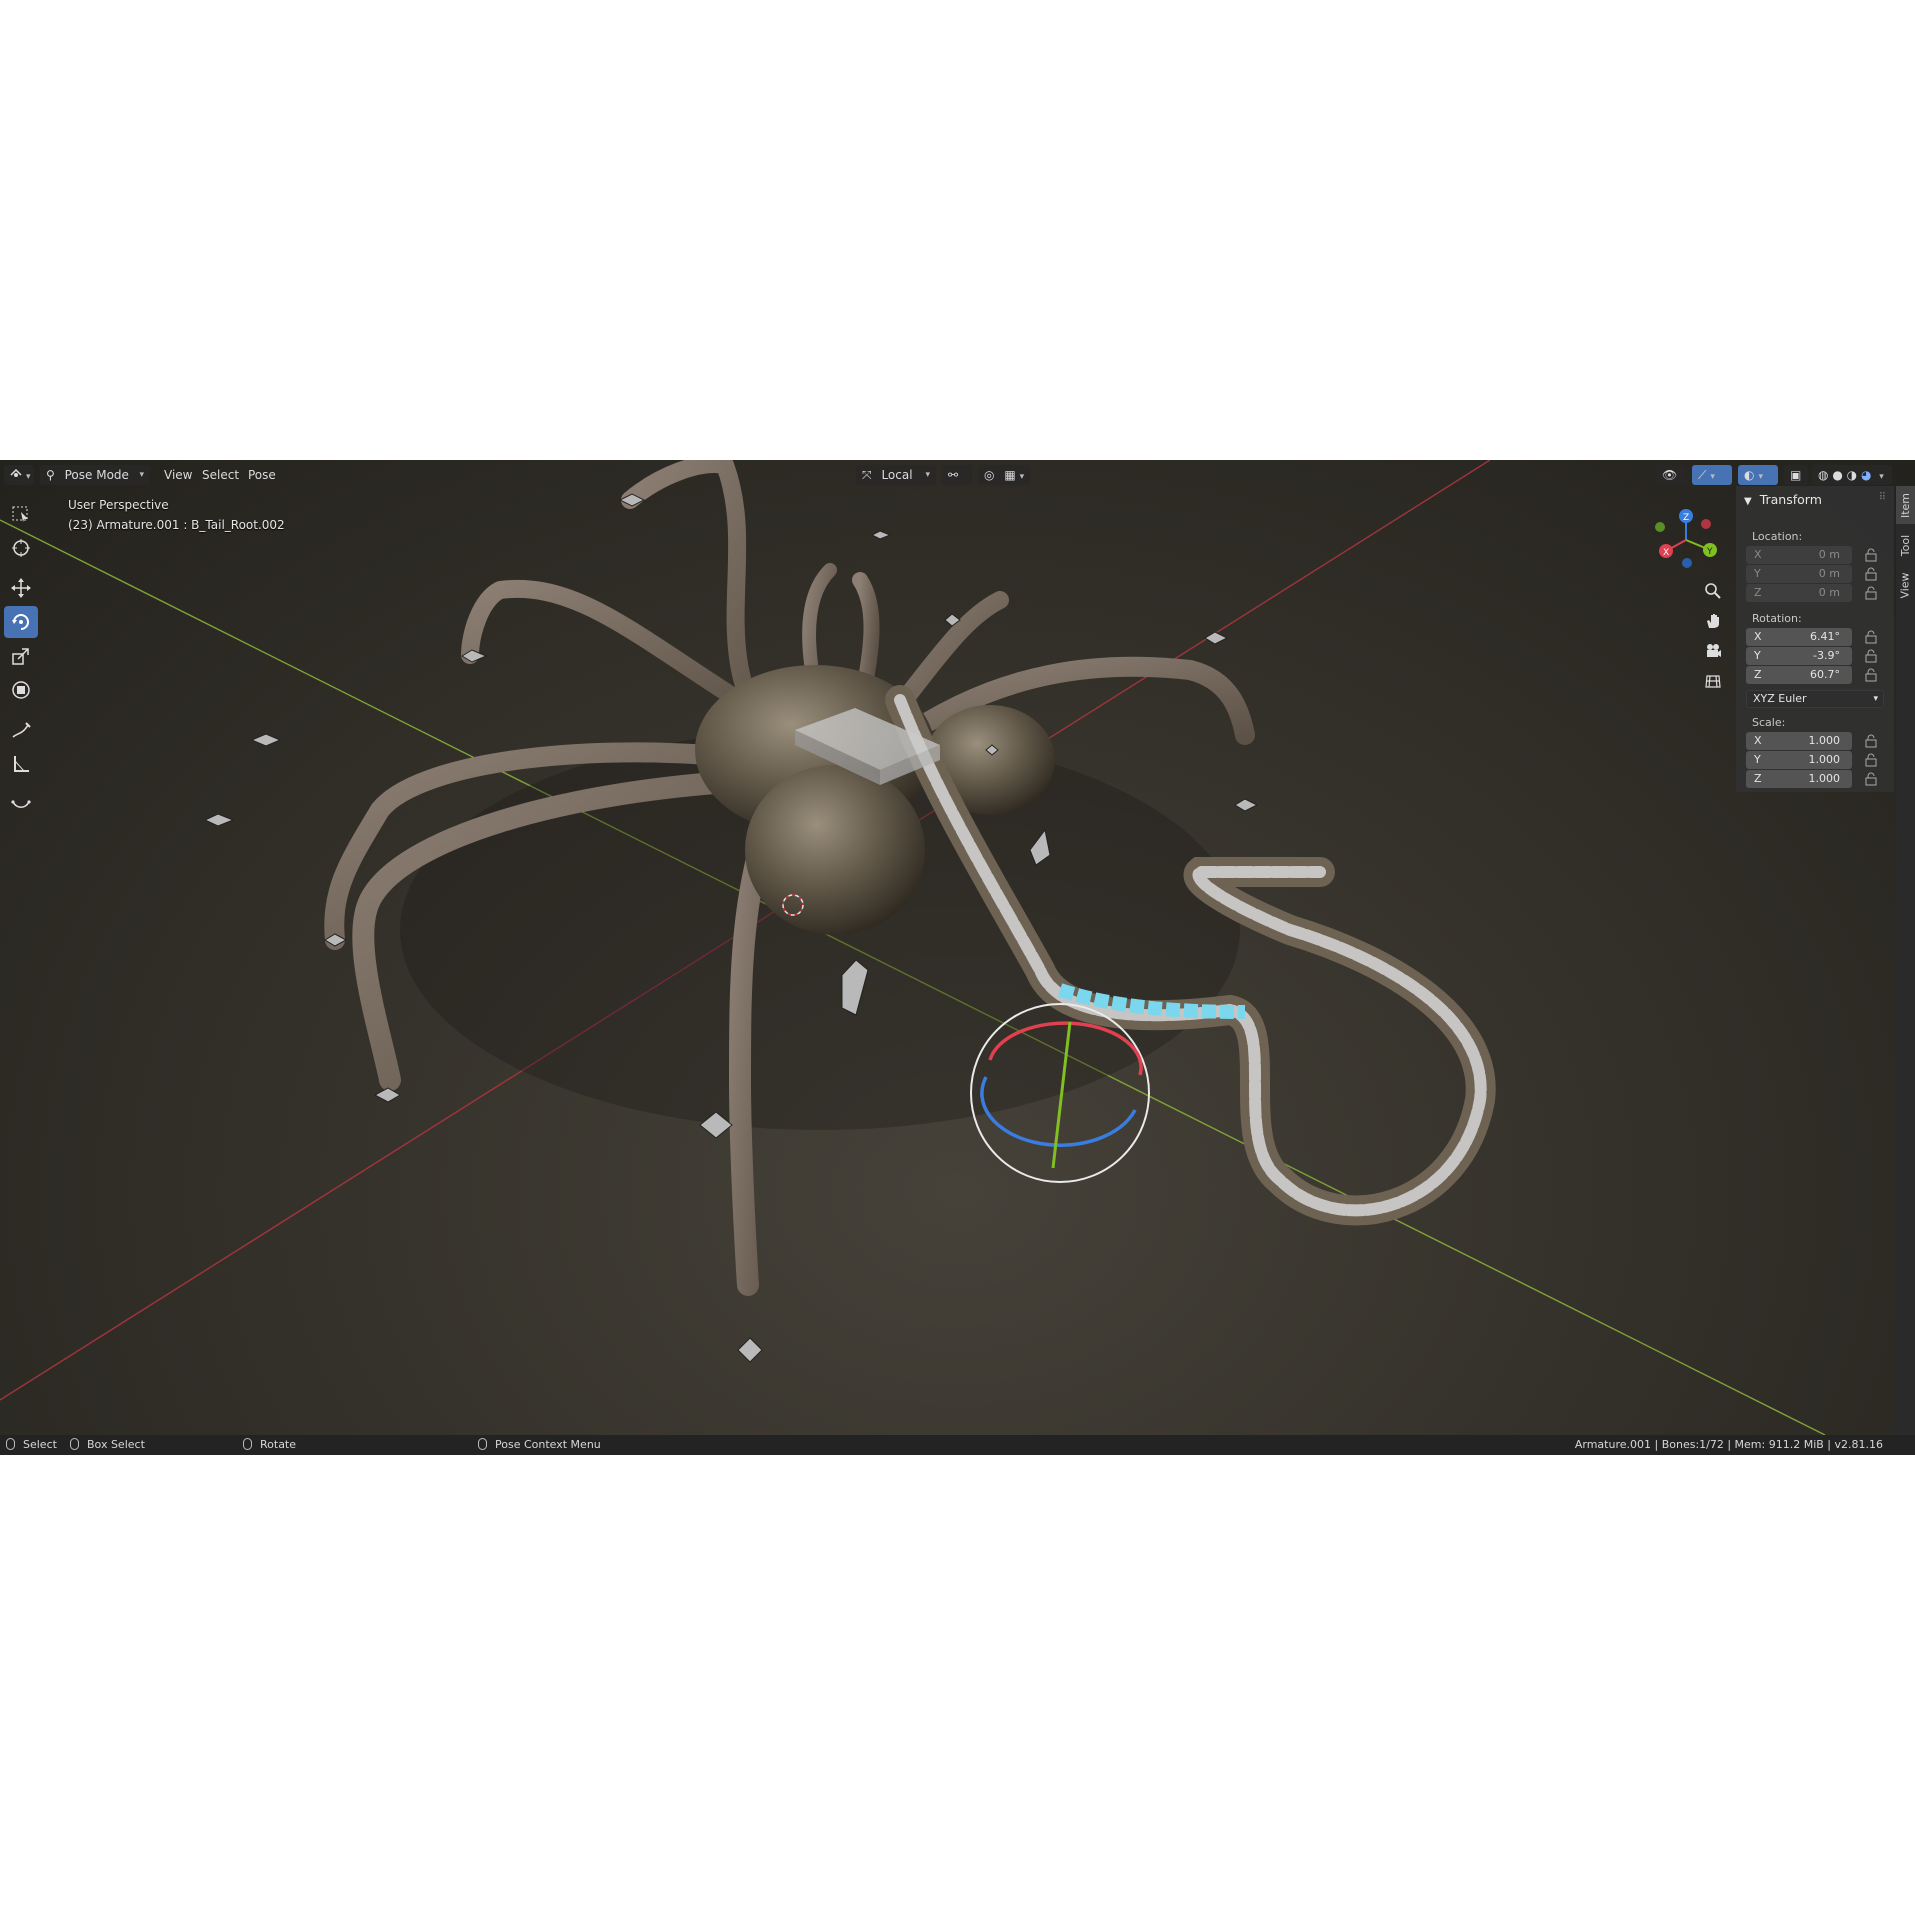  Describe the element at coordinates (1671, 475) in the screenshot. I see `visibility-button: 👁` at that location.